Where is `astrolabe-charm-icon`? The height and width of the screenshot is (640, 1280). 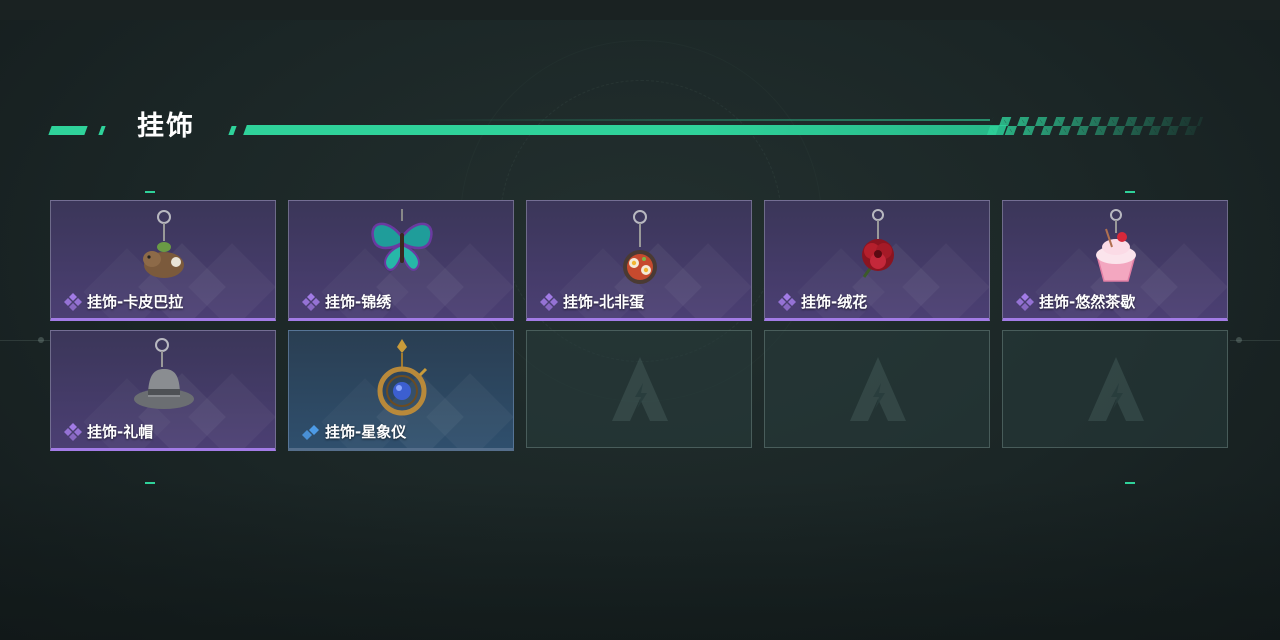
astrolabe-charm-icon is located at coordinates (402, 377).